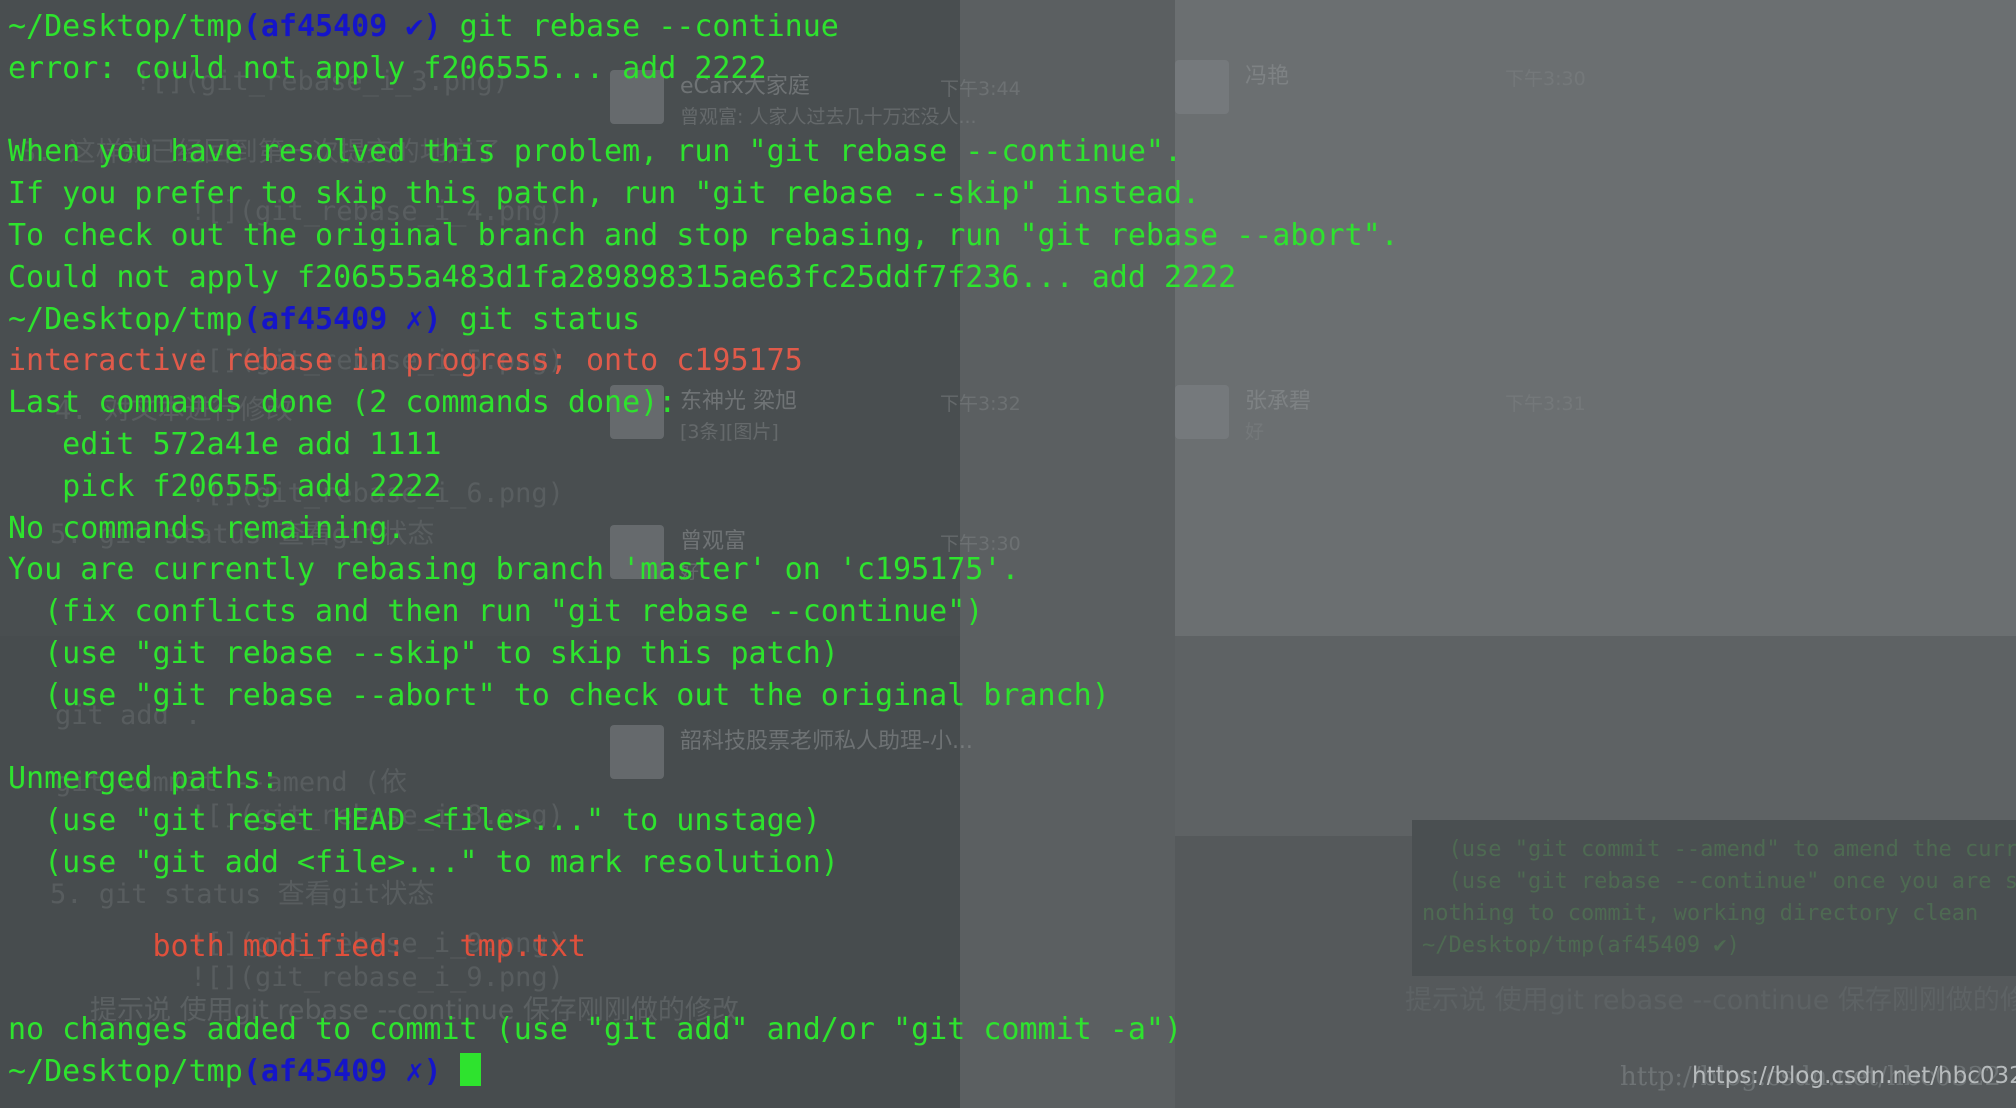 The height and width of the screenshot is (1108, 2016). Describe the element at coordinates (550, 319) in the screenshot. I see `terminal-text: git status` at that location.